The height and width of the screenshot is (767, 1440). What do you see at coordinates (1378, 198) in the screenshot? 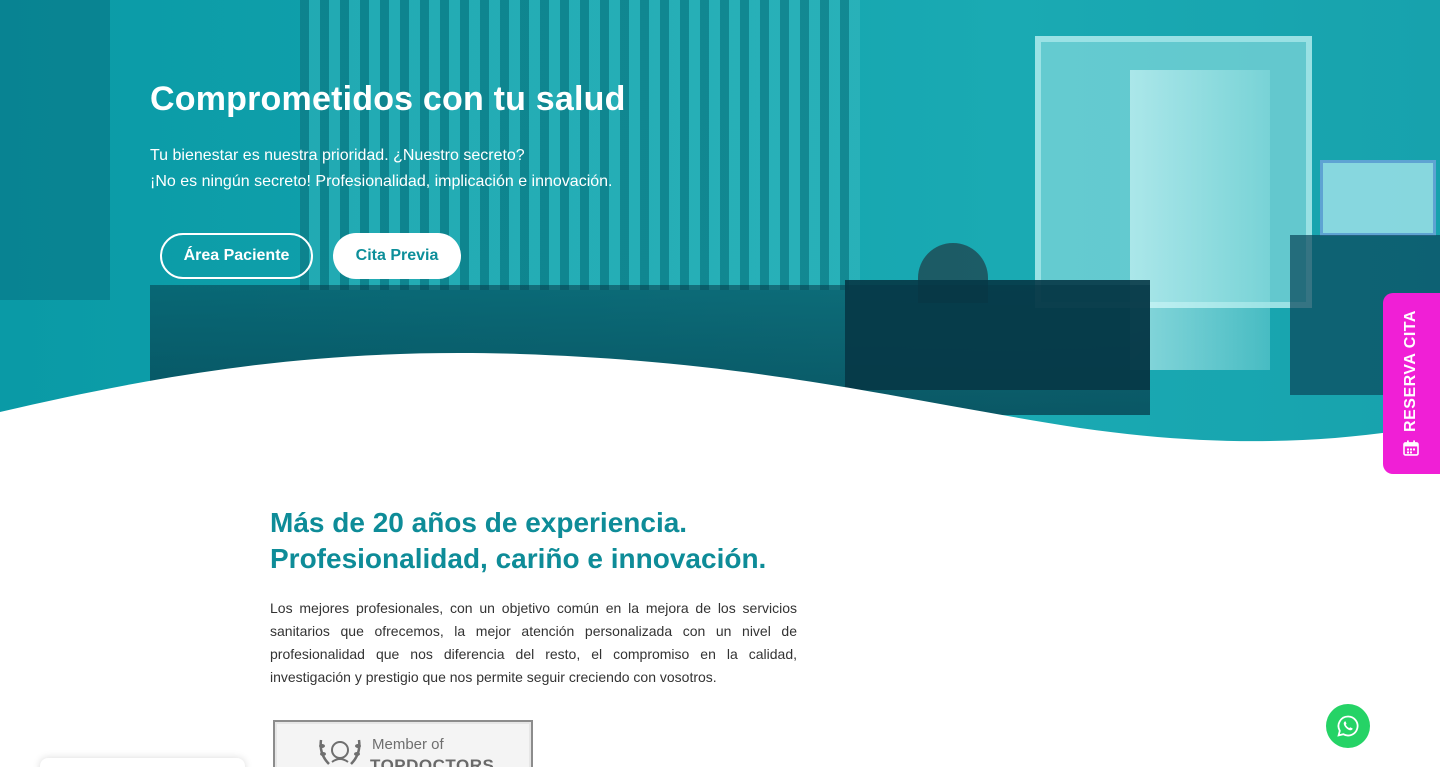
I see `hero-background-frame` at bounding box center [1378, 198].